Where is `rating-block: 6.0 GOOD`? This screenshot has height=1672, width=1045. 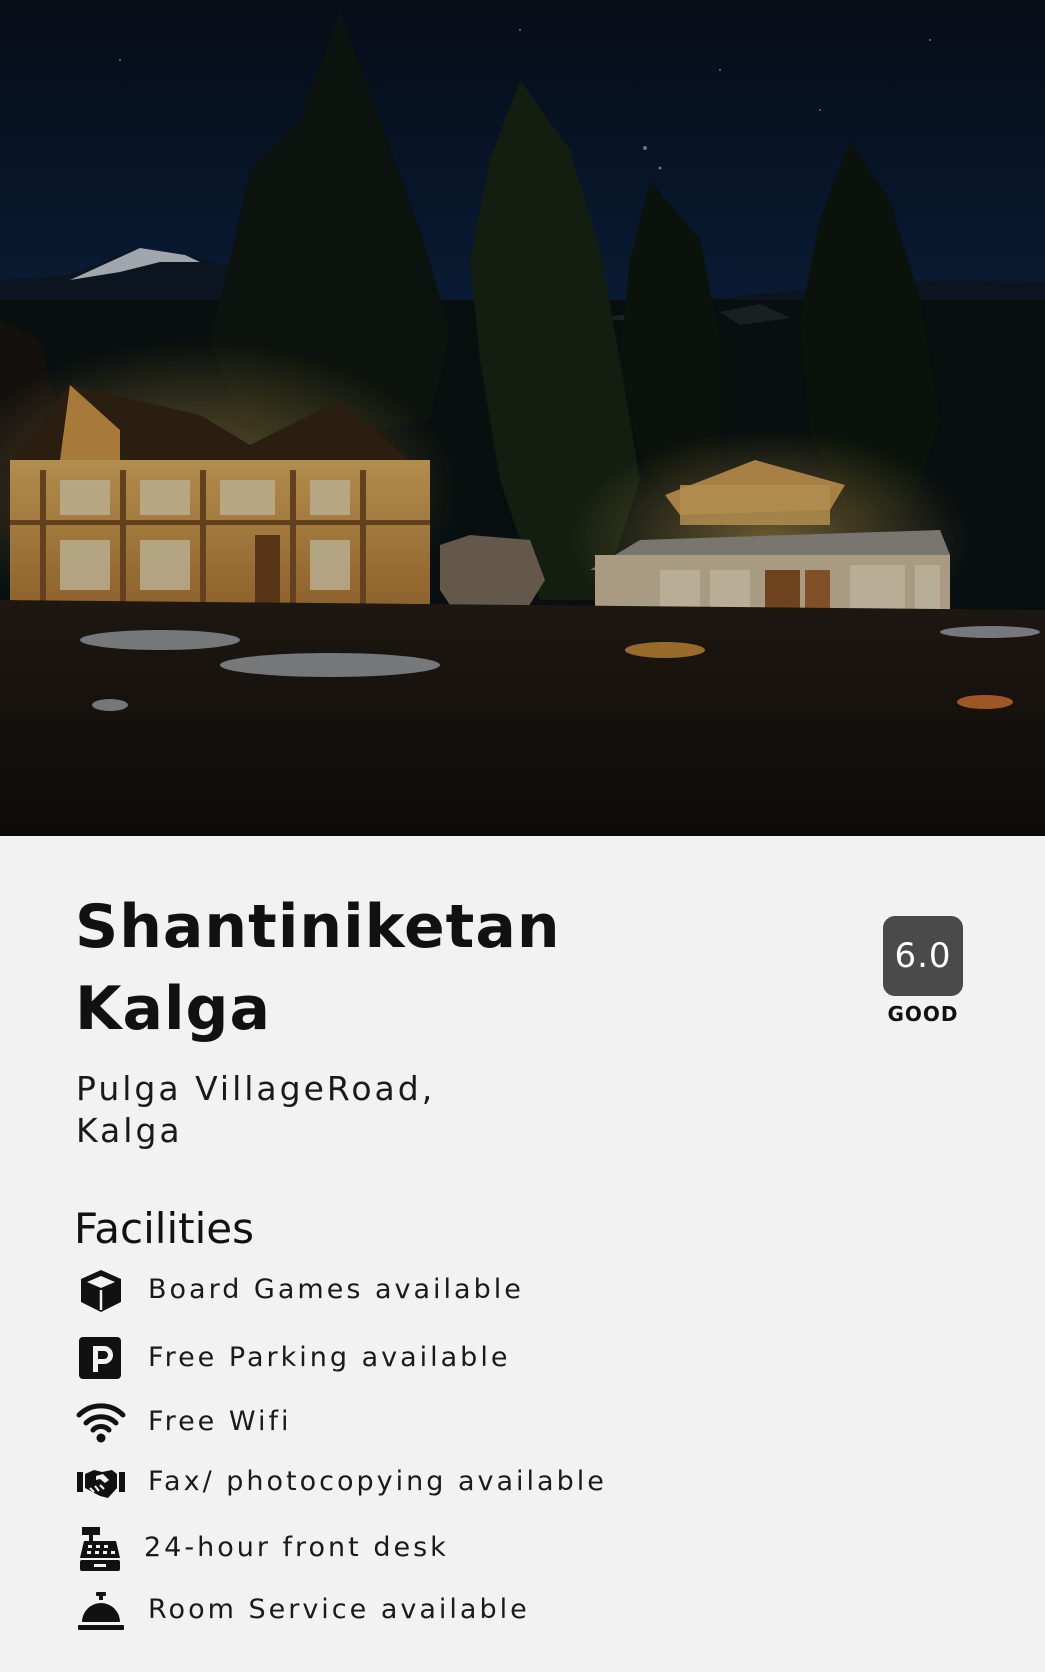 rating-block: 6.0 GOOD is located at coordinates (923, 971).